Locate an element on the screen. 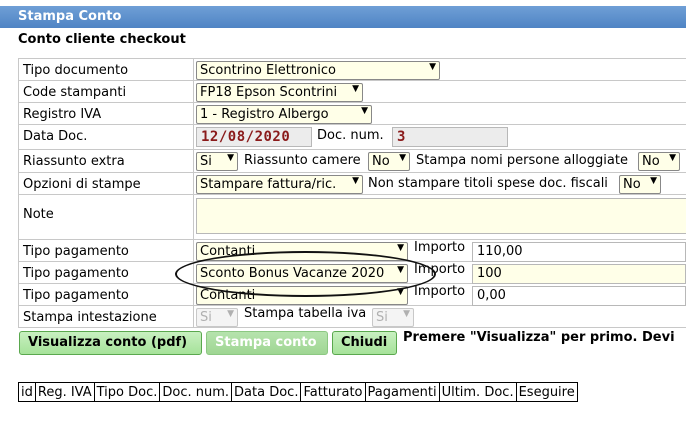 The height and width of the screenshot is (426, 686). doc-num-input: 3 is located at coordinates (450, 137).